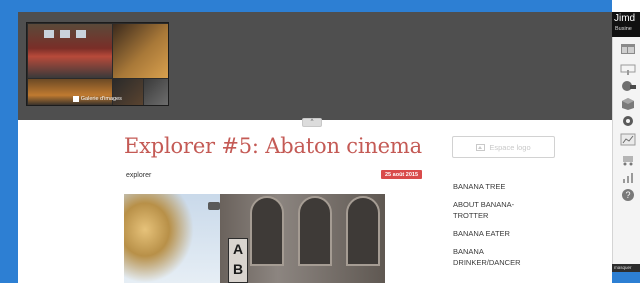 The height and width of the screenshot is (283, 640). Describe the element at coordinates (140, 51) in the screenshot. I see `gallery-photo-lobby` at that location.